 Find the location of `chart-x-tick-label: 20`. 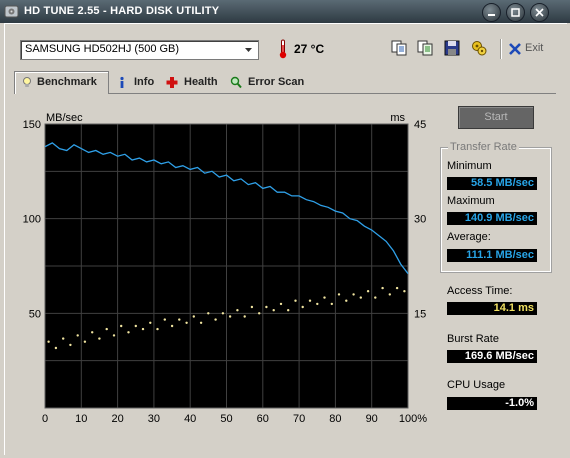

chart-x-tick-label: 20 is located at coordinates (117, 419).